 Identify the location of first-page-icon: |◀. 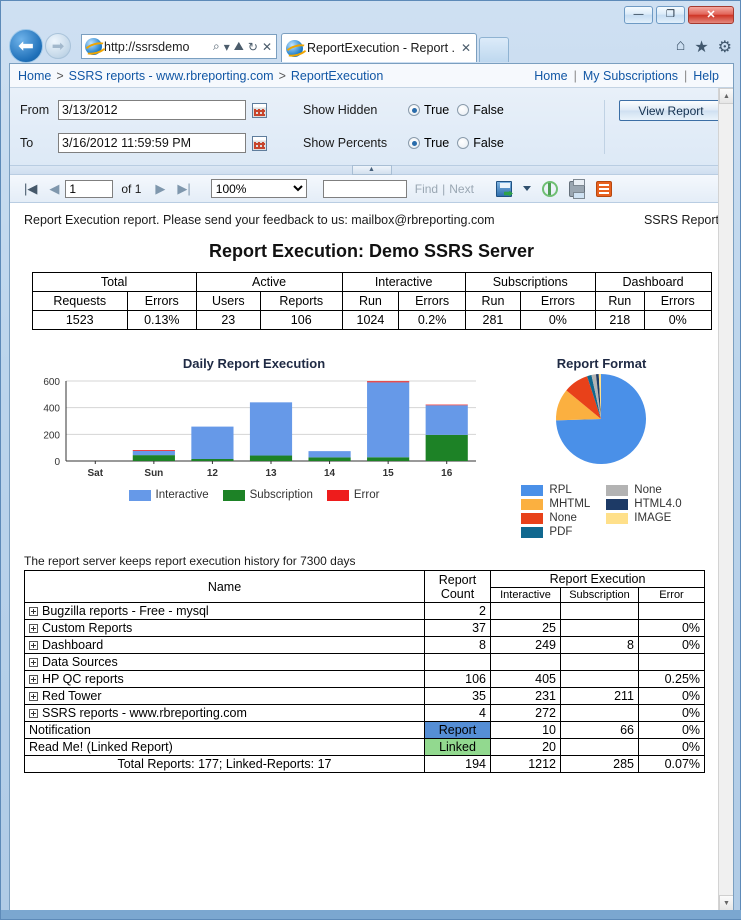
(30, 189).